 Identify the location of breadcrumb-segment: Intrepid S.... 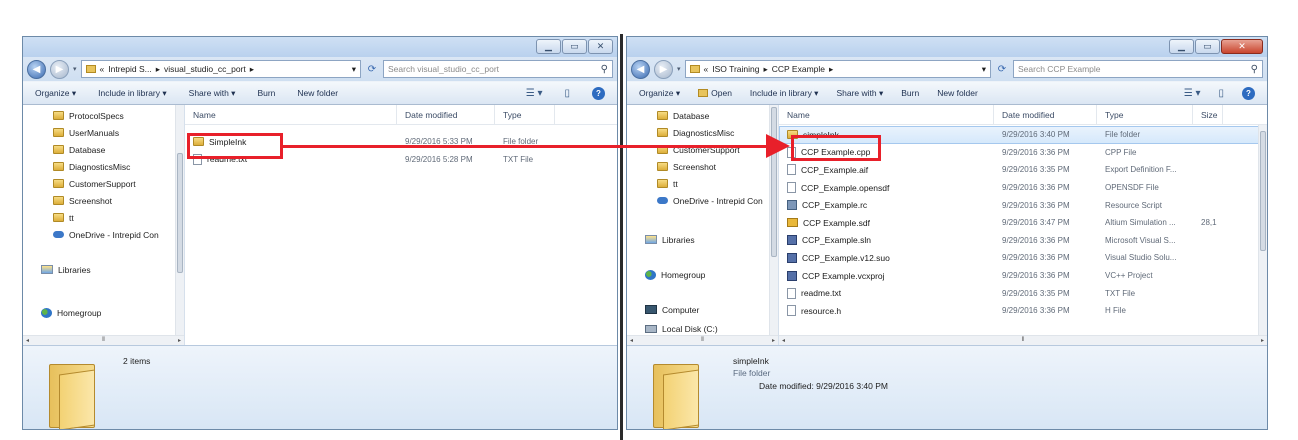
(129, 69).